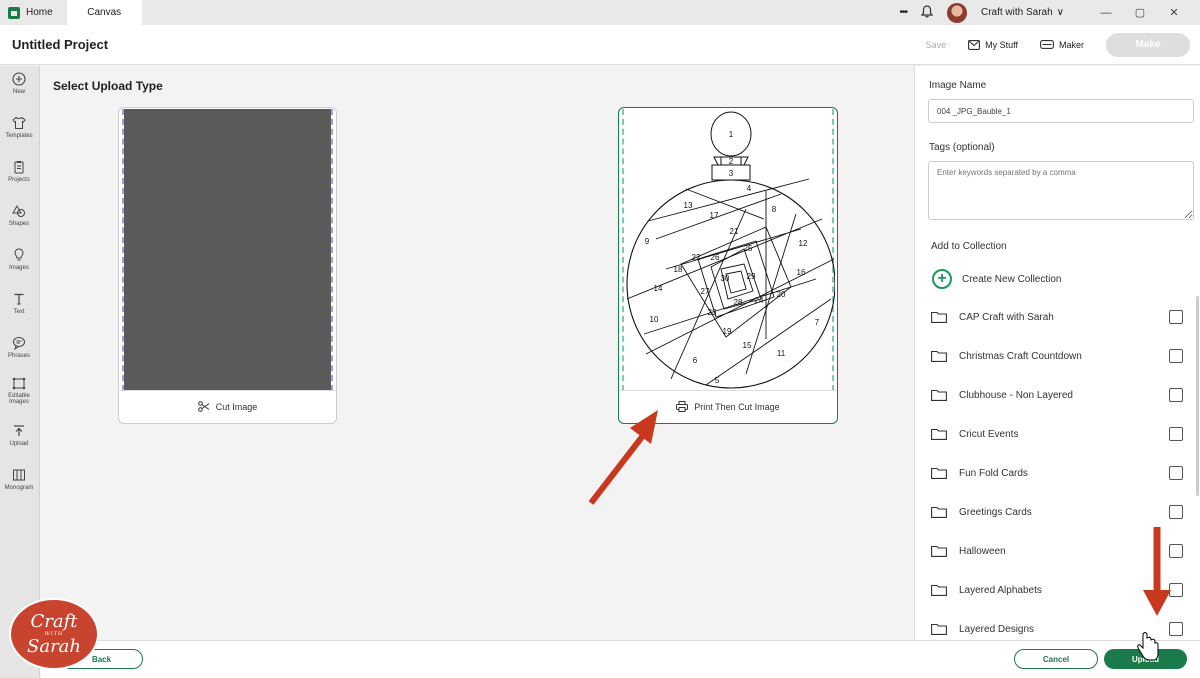 The width and height of the screenshot is (1200, 678). Describe the element at coordinates (647, 241) in the screenshot. I see `ornament-number: 9` at that location.